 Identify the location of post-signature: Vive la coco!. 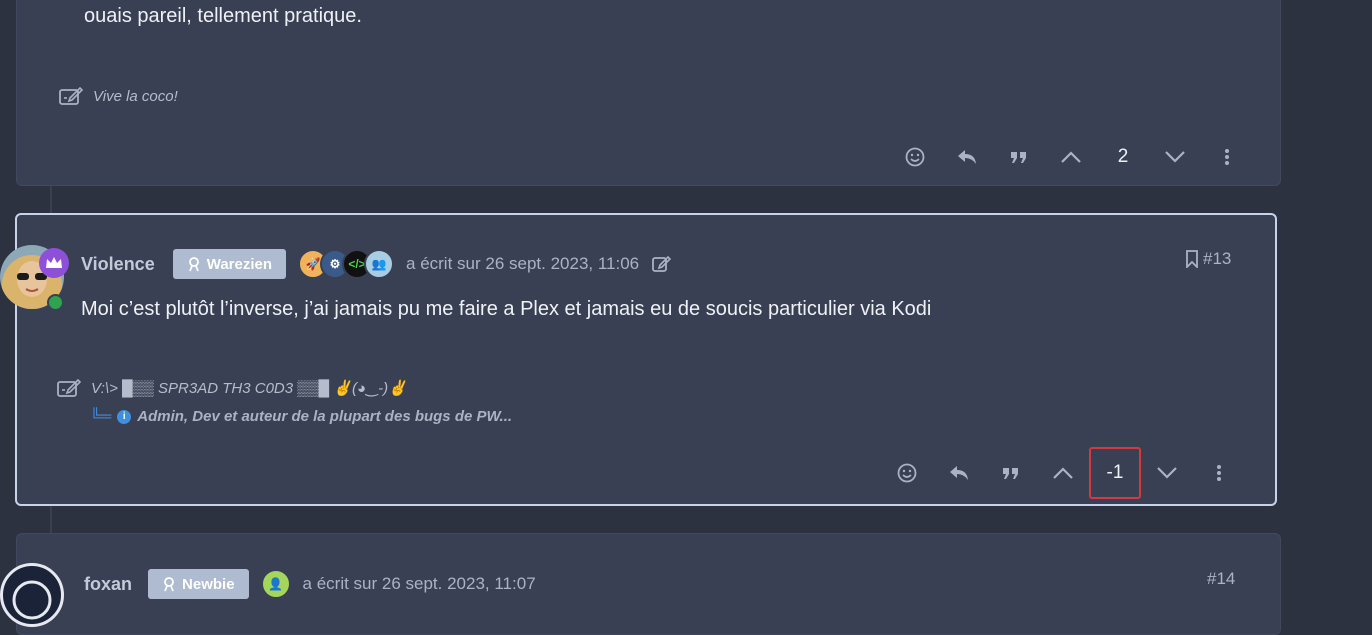
(118, 96).